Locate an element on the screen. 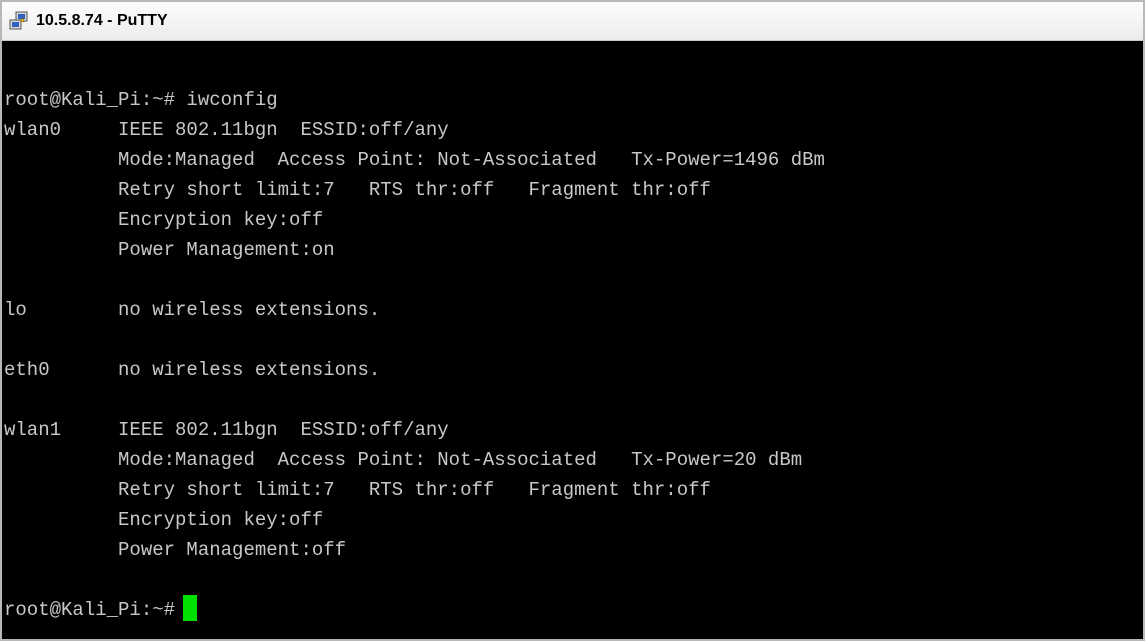 The width and height of the screenshot is (1145, 641). terminal-line: root@Kali_Pi:~# iwconfig is located at coordinates (573, 100).